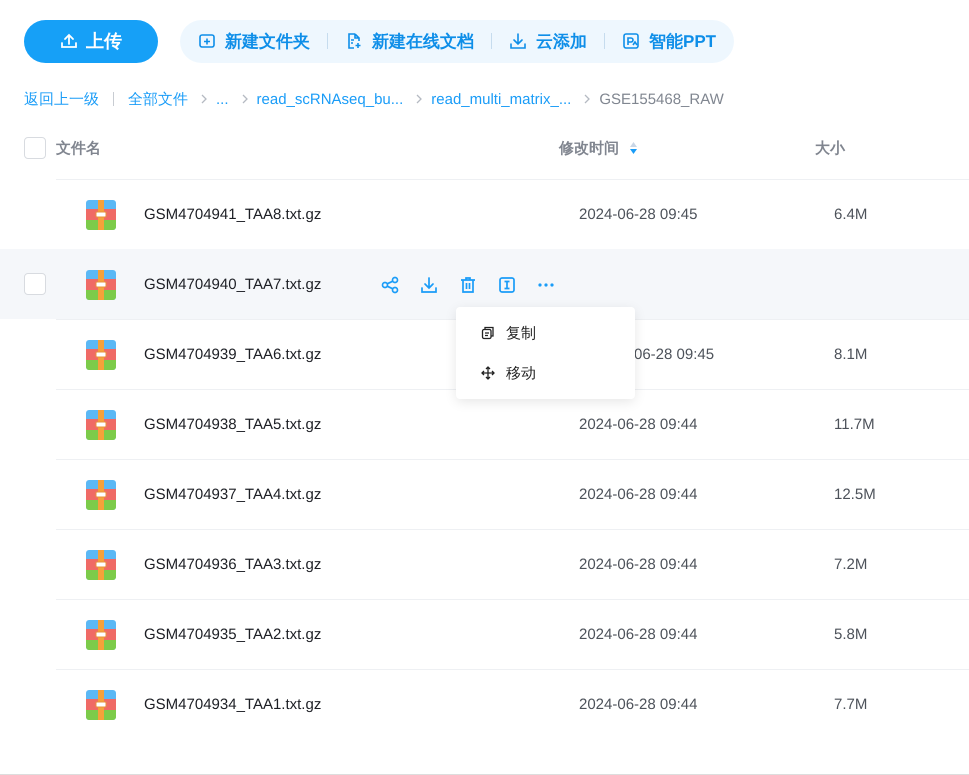 The width and height of the screenshot is (969, 775). I want to click on toolbar-button: 云添加, so click(548, 41).